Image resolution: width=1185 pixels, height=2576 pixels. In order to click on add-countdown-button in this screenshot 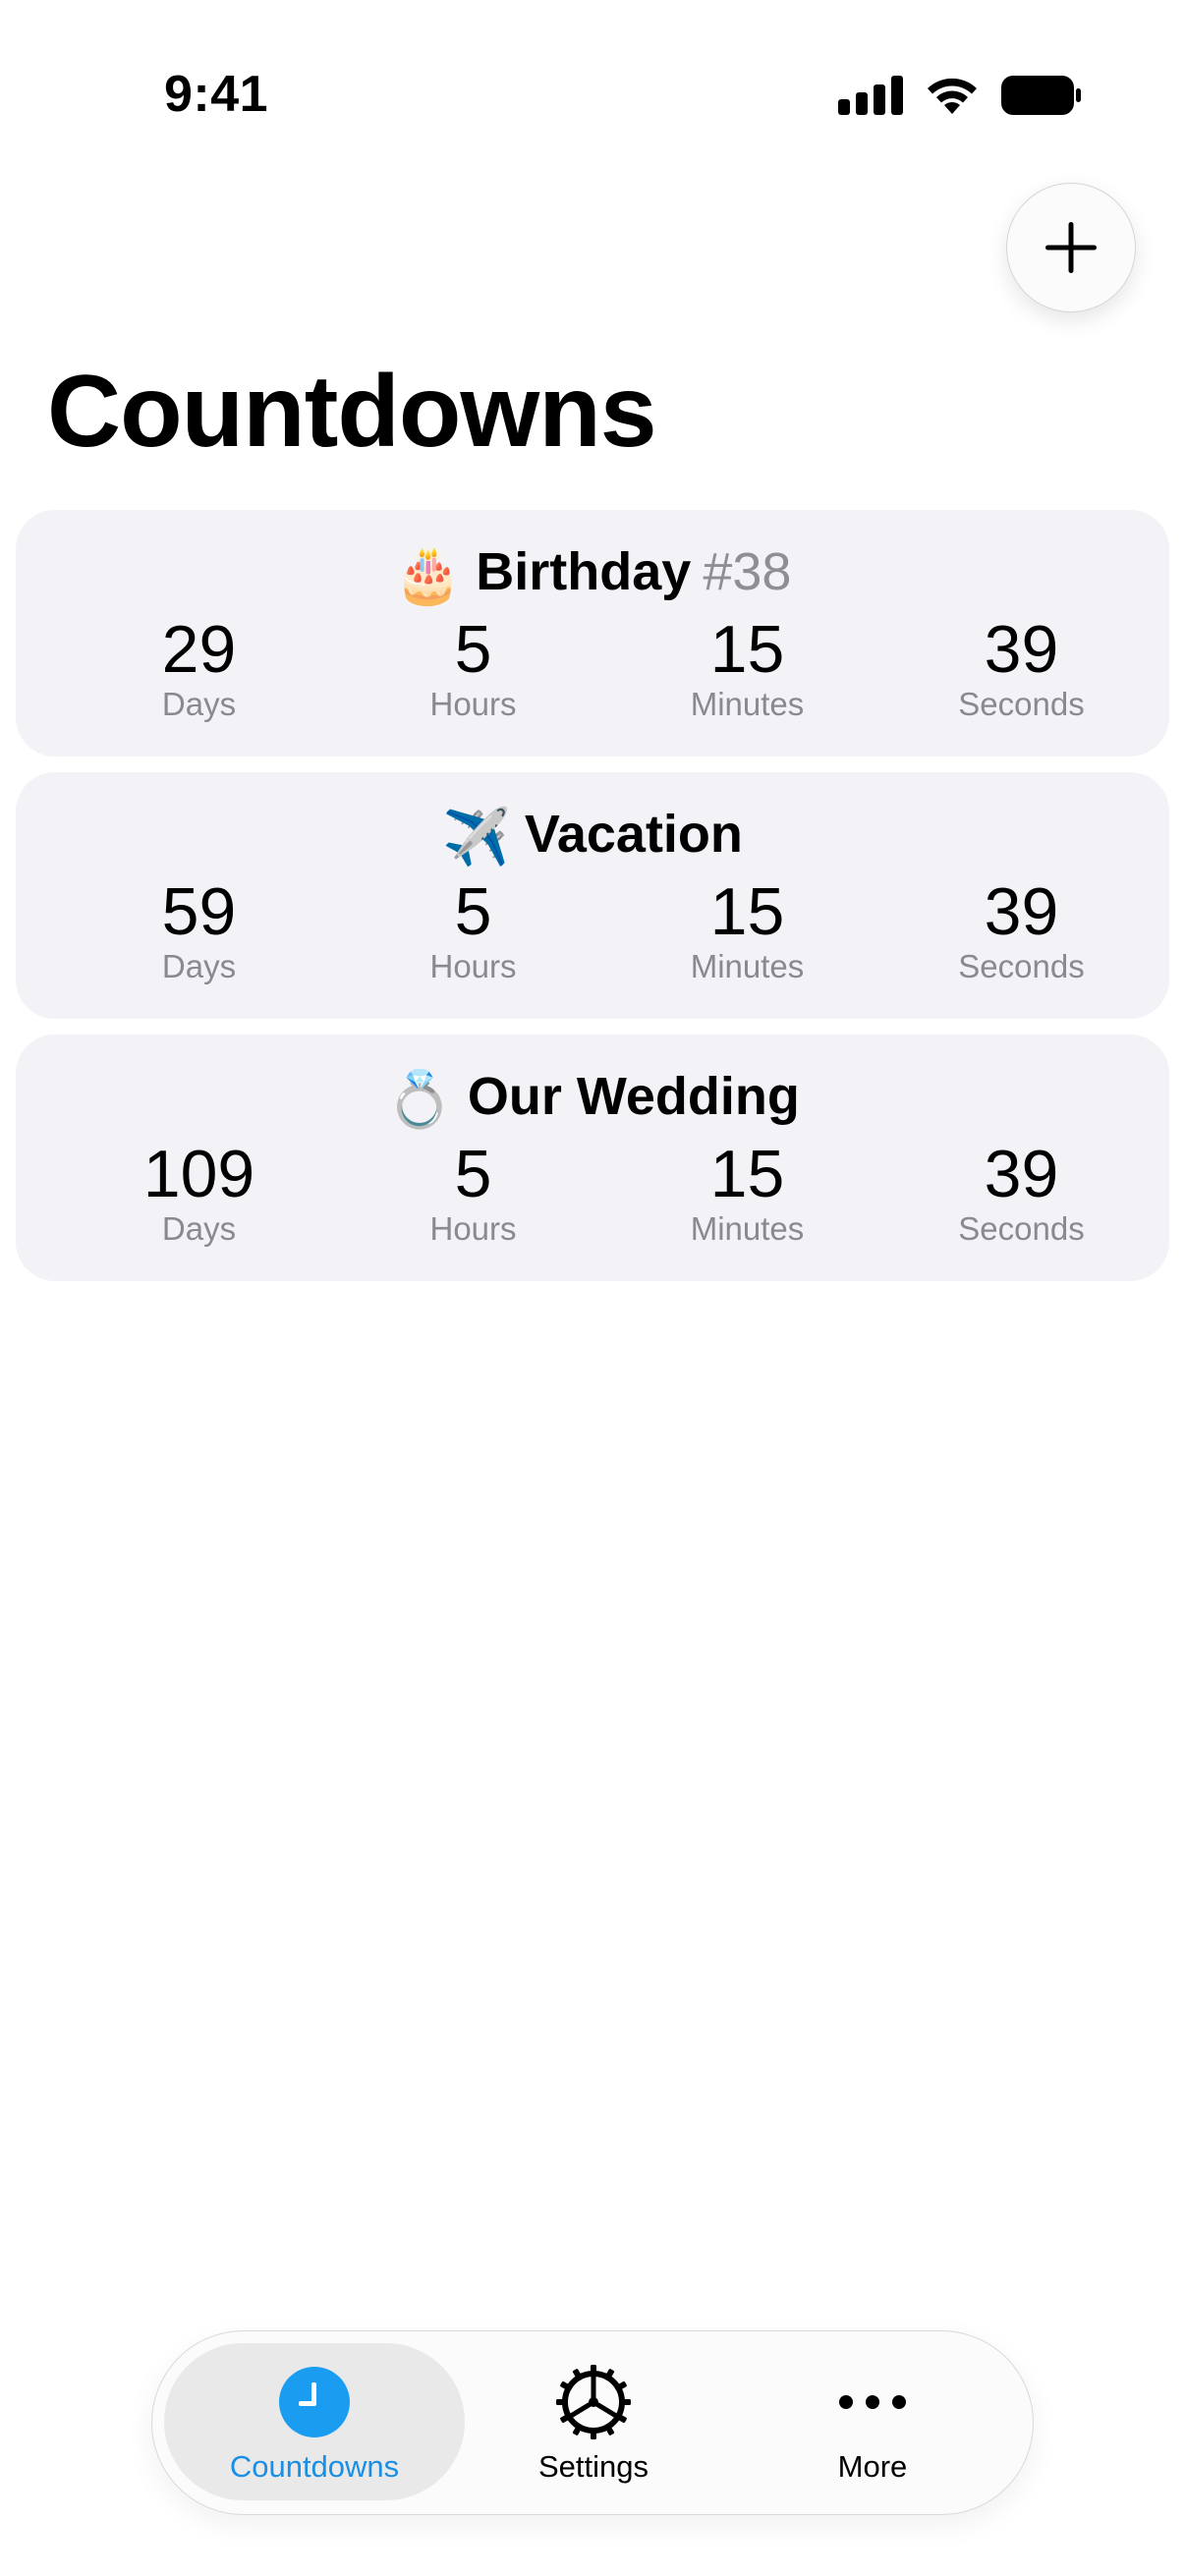, I will do `click(1071, 247)`.